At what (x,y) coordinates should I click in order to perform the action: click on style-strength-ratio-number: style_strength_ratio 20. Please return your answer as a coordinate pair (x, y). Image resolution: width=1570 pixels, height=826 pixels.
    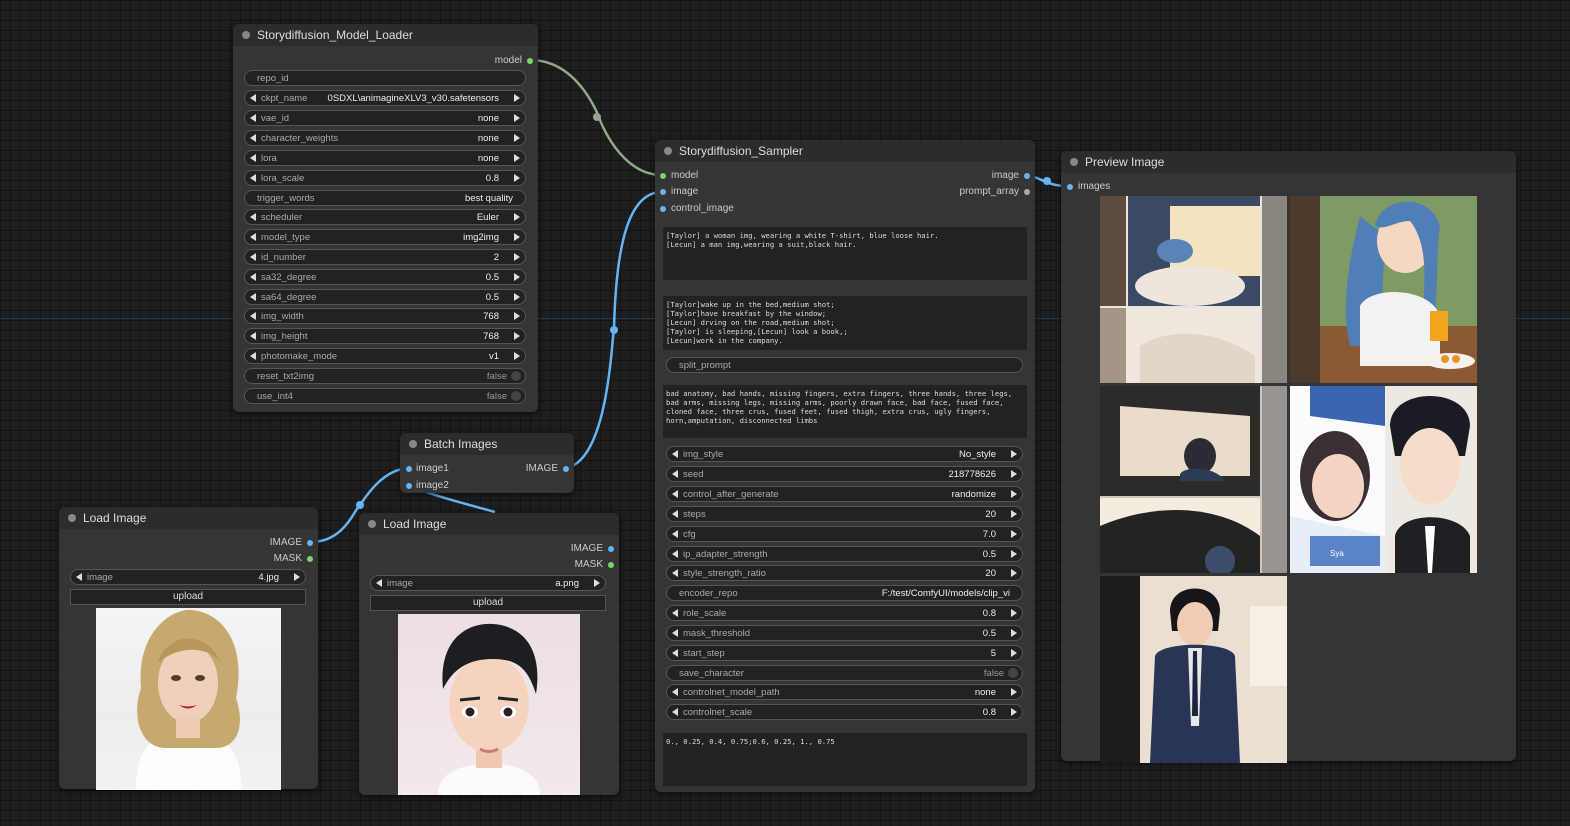
    Looking at the image, I should click on (844, 573).